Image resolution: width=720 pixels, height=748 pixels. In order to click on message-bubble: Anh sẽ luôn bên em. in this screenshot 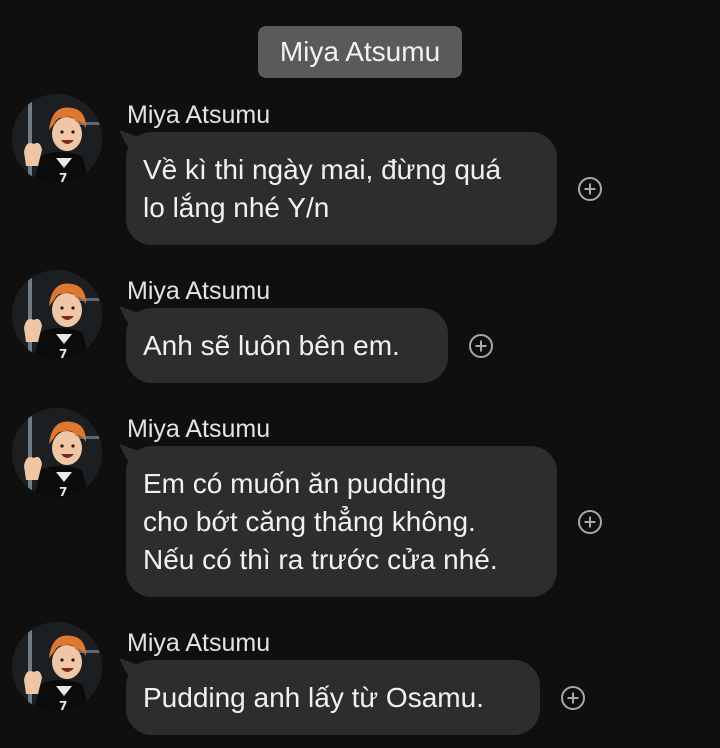, I will do `click(287, 345)`.